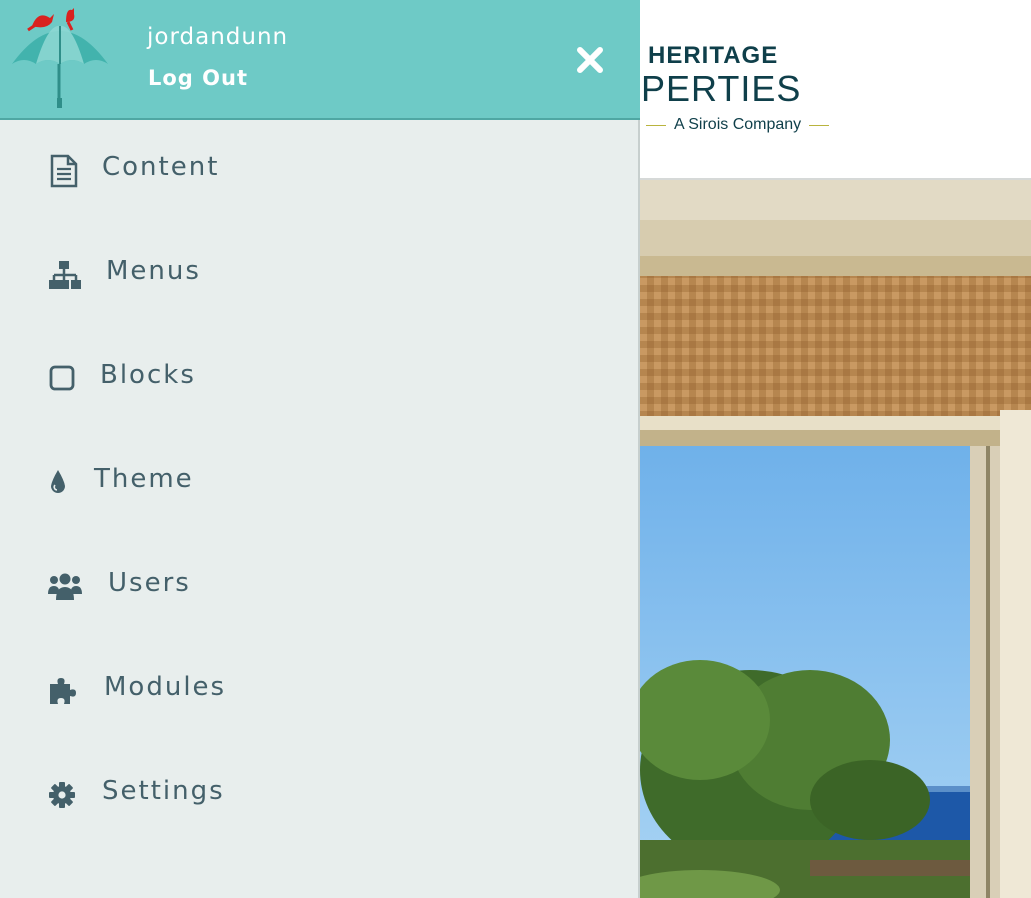  I want to click on menu-item-label: Theme, so click(144, 479).